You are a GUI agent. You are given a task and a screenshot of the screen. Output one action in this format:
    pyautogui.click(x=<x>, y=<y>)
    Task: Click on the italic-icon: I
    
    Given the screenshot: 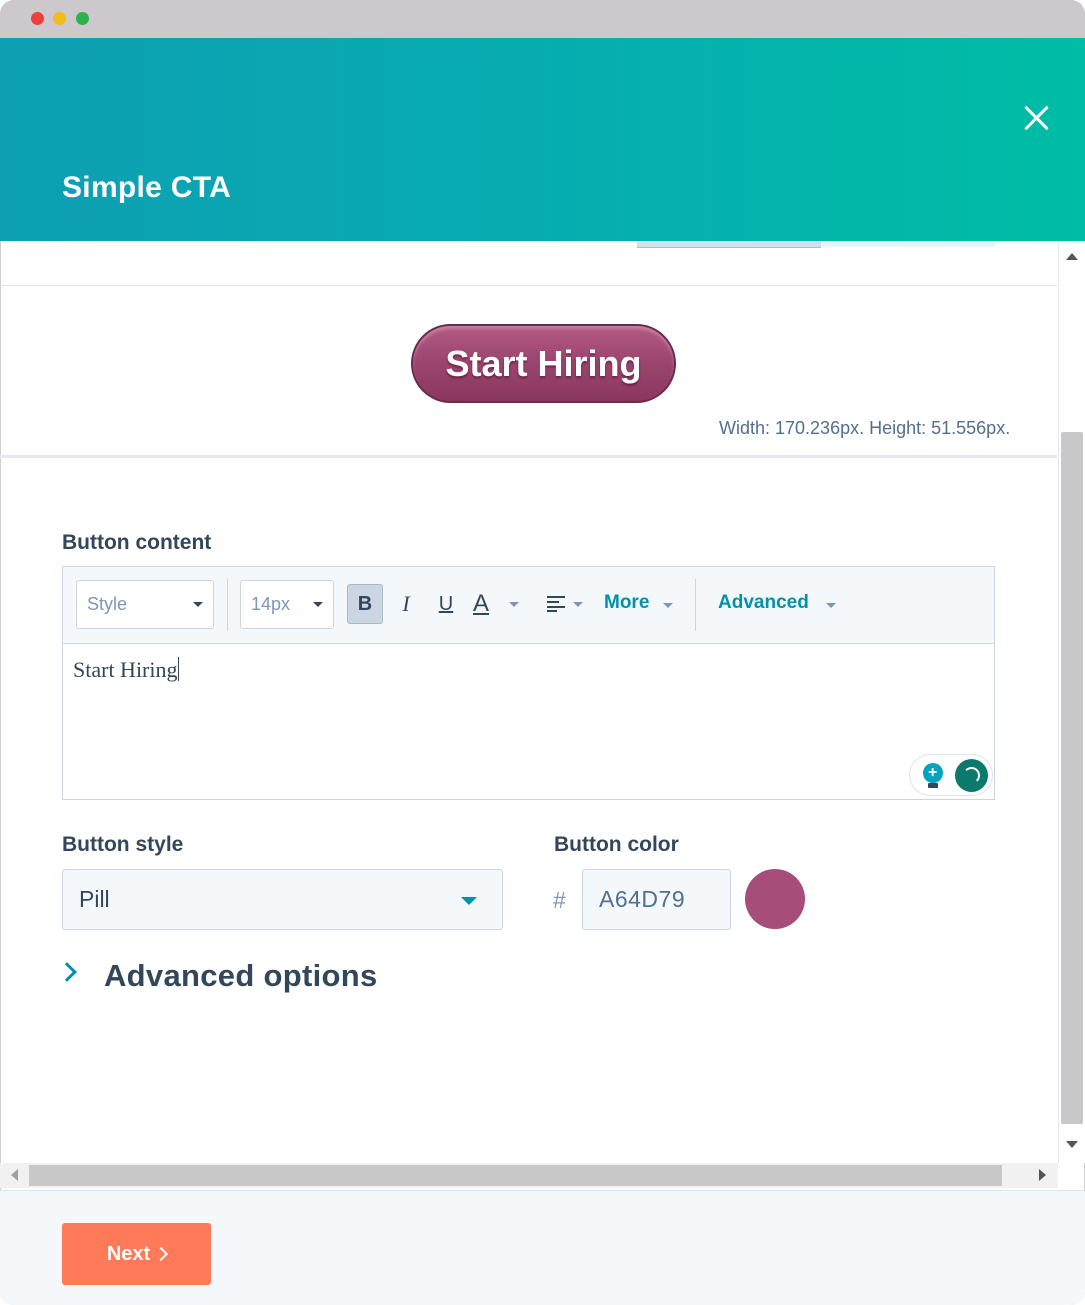 What is the action you would take?
    pyautogui.click(x=406, y=603)
    